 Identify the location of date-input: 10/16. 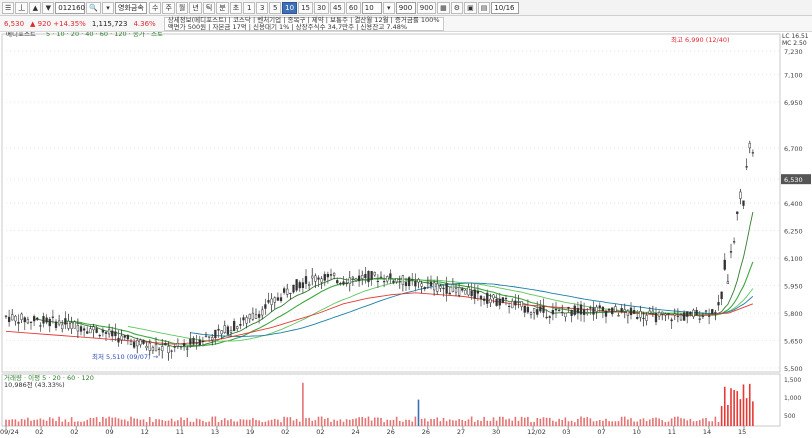
(505, 7).